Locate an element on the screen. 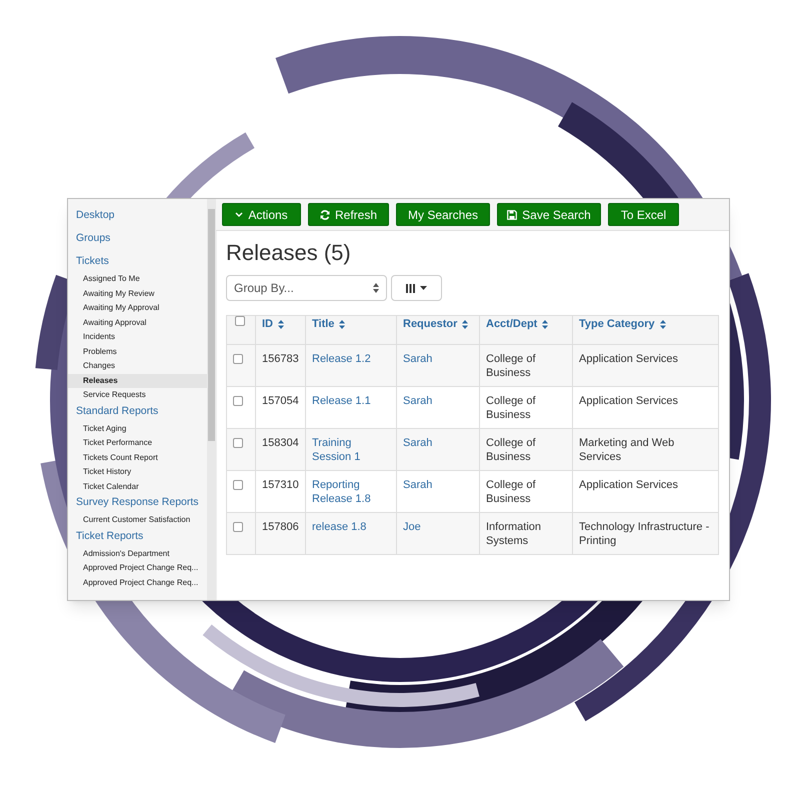  scrollbar is located at coordinates (211, 399).